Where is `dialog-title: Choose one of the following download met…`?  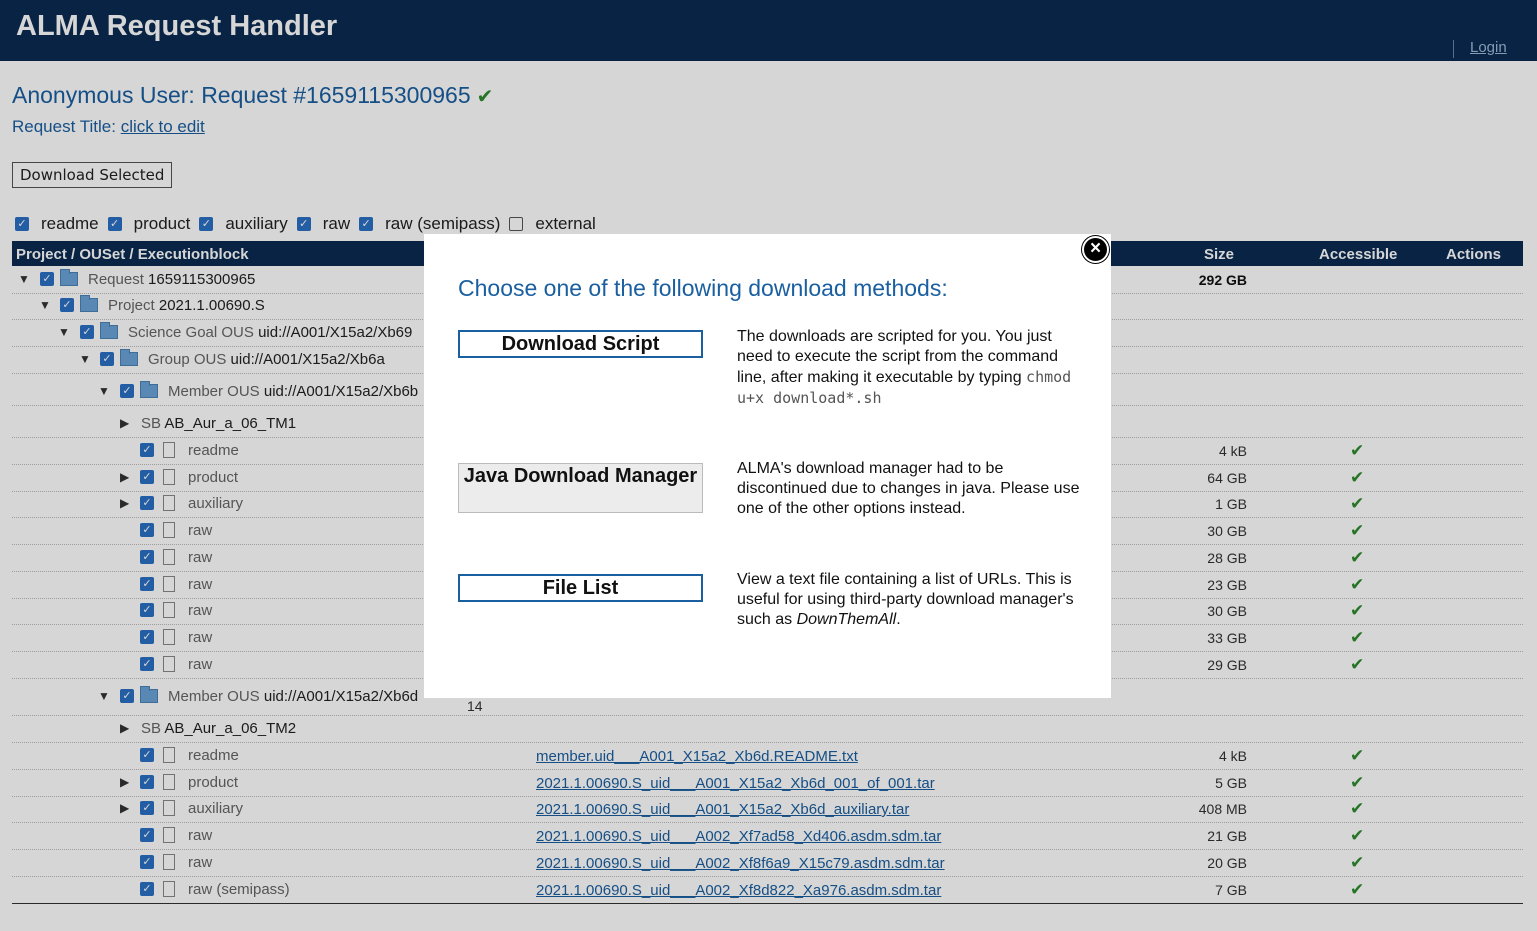
dialog-title: Choose one of the following download met… is located at coordinates (703, 288).